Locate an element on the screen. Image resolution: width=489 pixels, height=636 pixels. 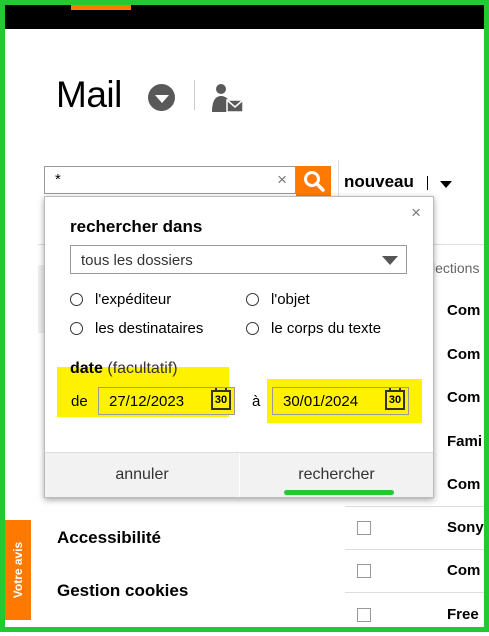
search-in-heading: rechercher dans is located at coordinates (136, 226).